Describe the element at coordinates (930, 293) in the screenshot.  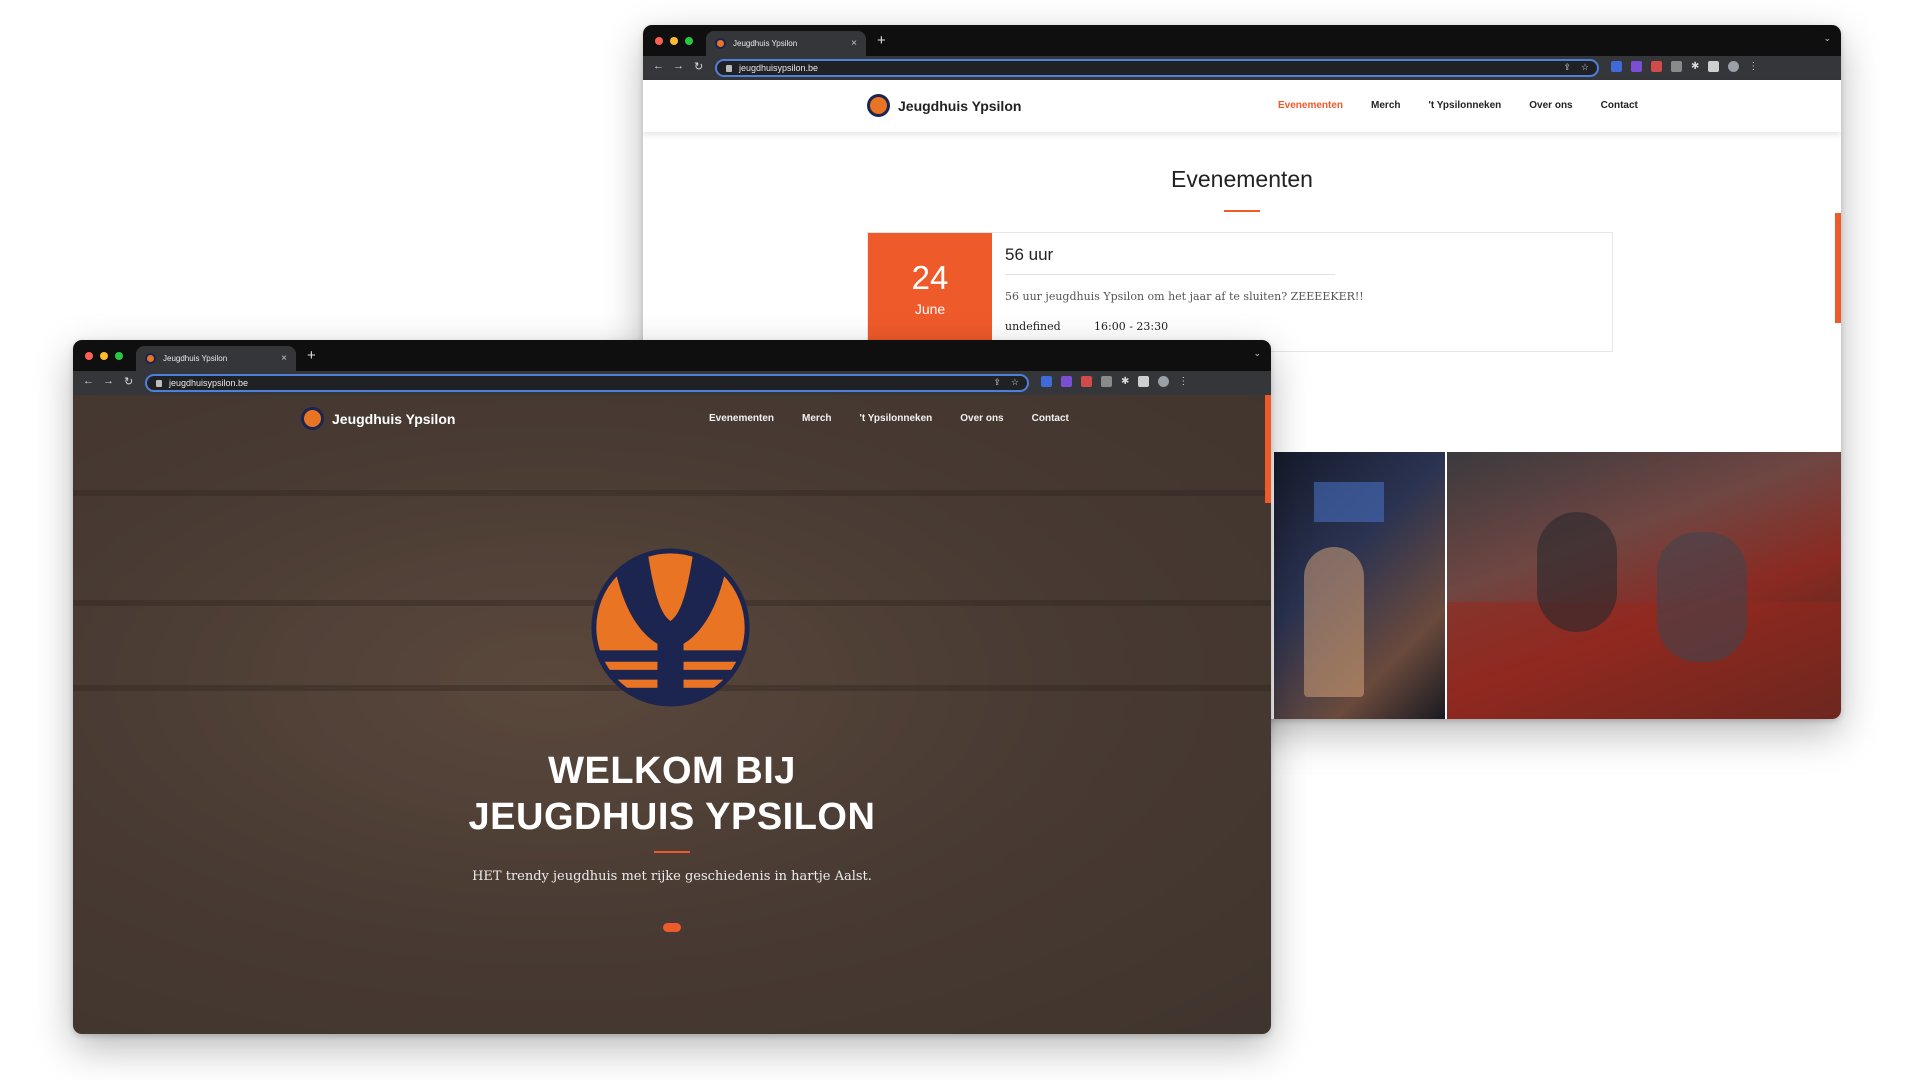
I see `event-date-box: 24 June` at that location.